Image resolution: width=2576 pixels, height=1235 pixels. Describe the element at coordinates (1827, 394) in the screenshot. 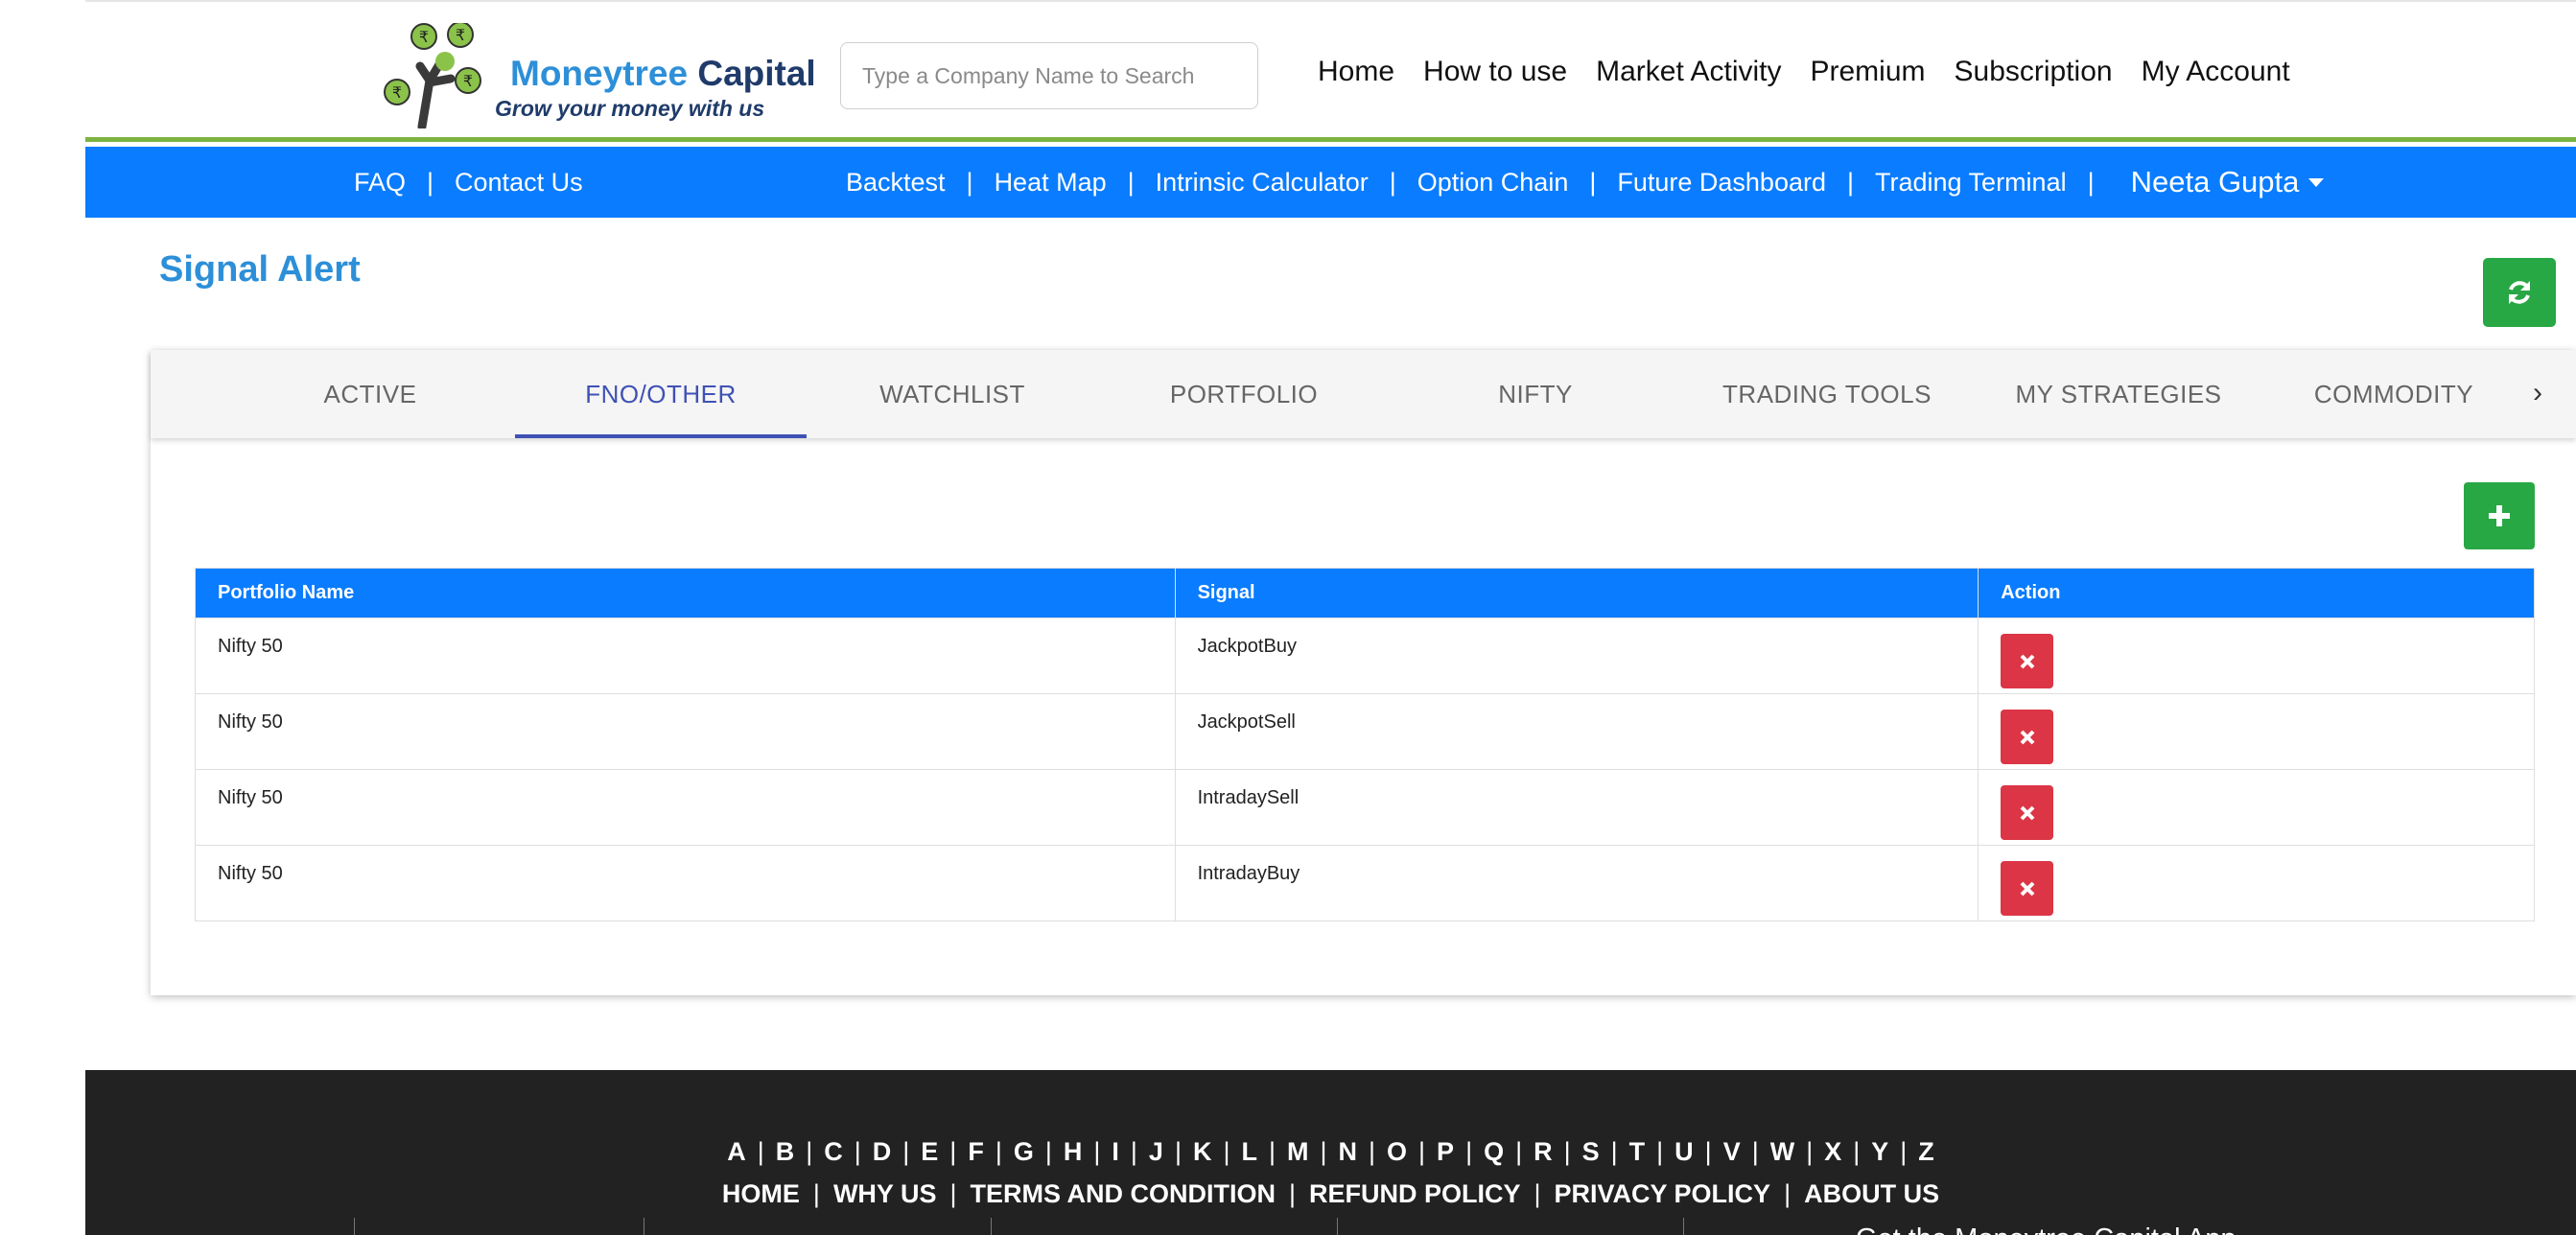

I see `tab-trading-tools: TRADING TOOLS` at that location.